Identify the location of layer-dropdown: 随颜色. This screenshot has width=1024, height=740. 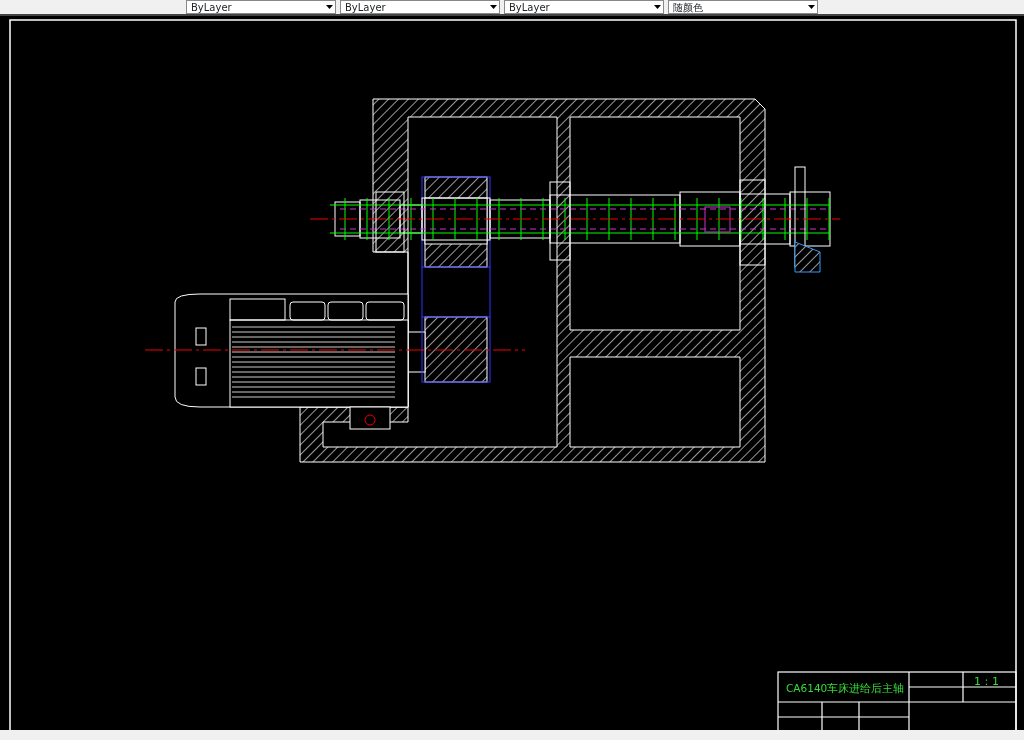
(743, 7).